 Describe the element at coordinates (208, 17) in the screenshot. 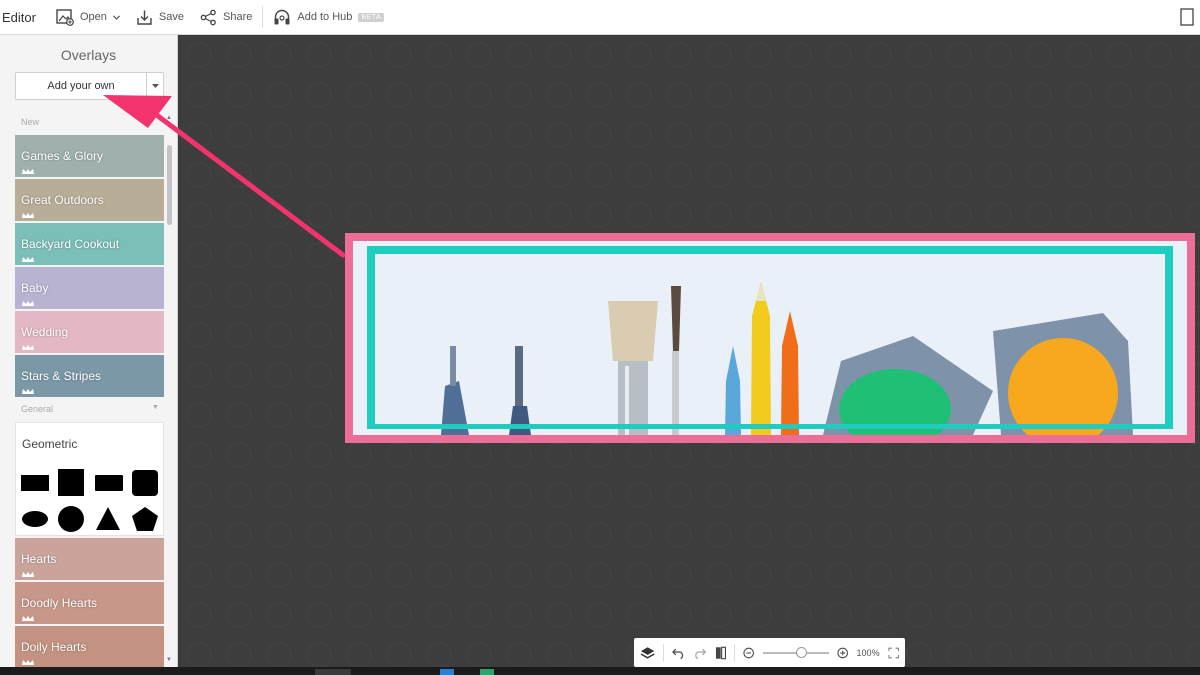

I see `share-icon` at that location.